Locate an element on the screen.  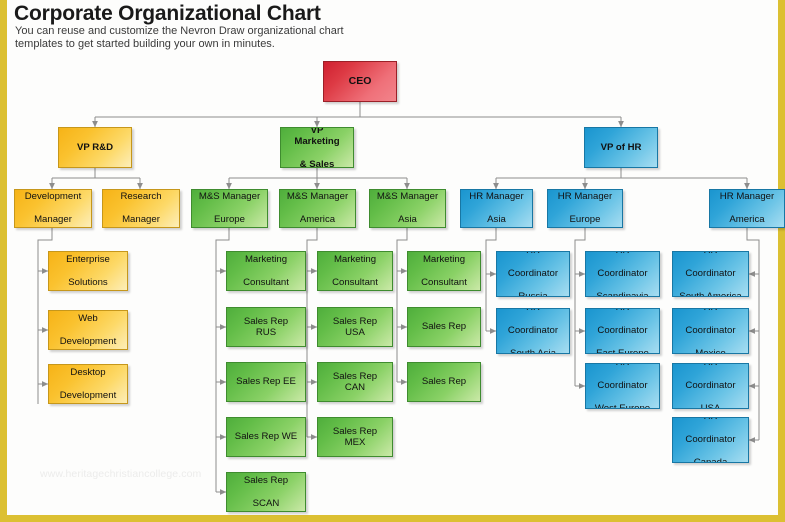
node-sales-rep-we: Sales Rep WE is located at coordinates (266, 437).